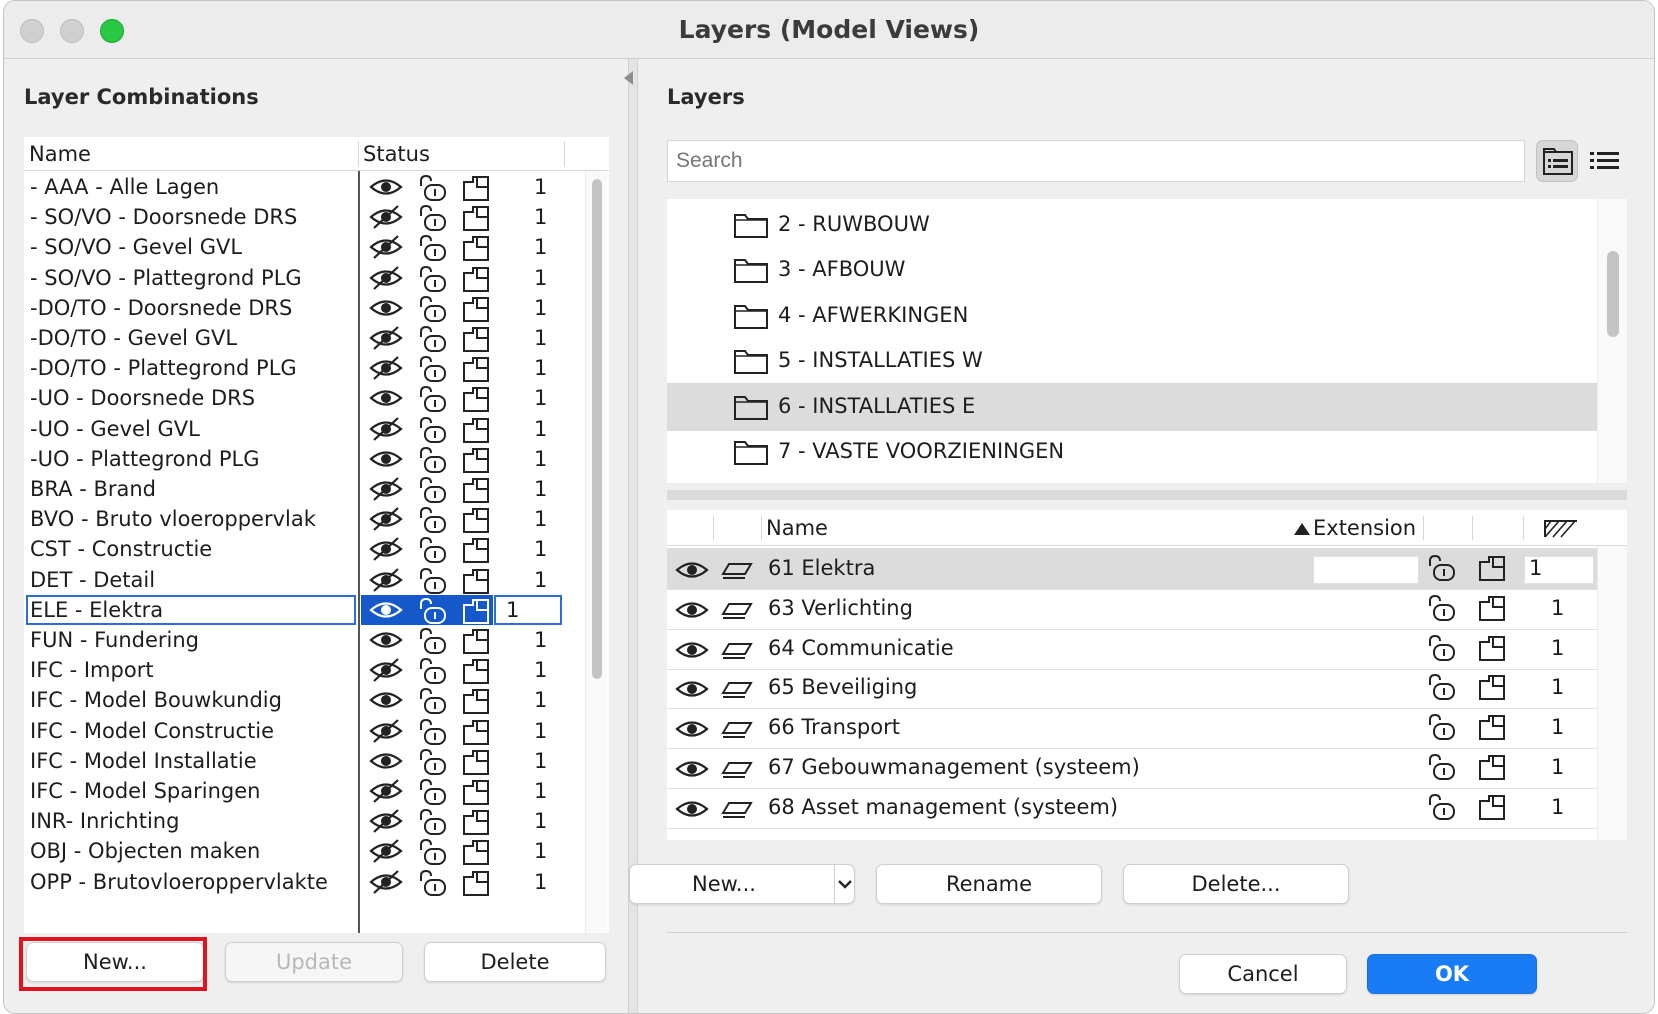 This screenshot has width=1658, height=1014. I want to click on layer-folder-row: 2 - RUWBOUW, so click(1132, 225).